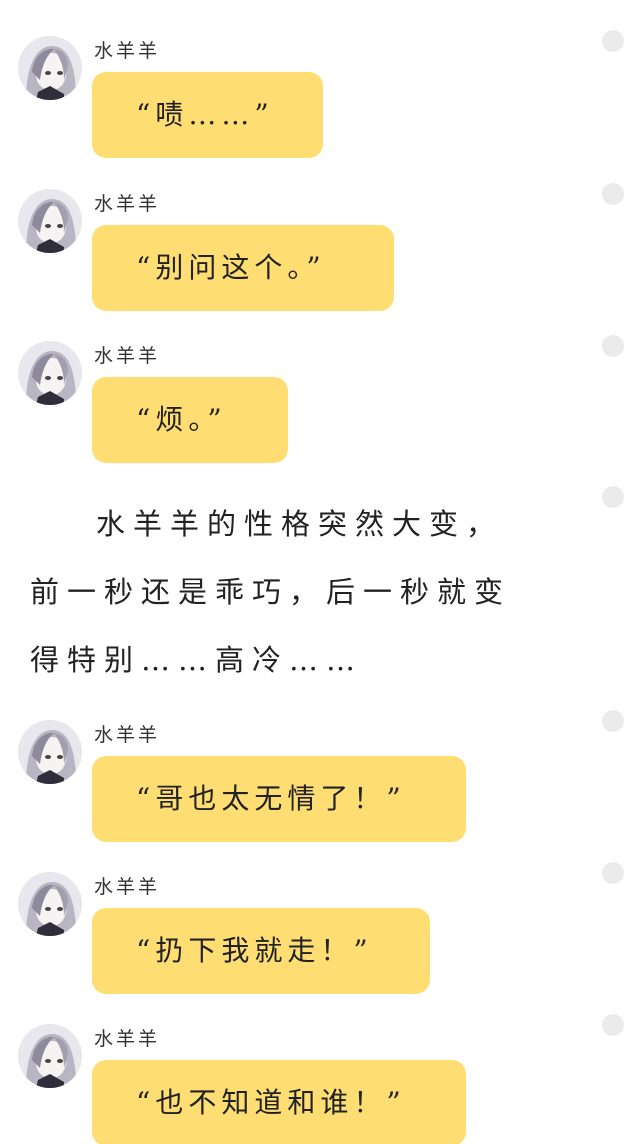 Image resolution: width=640 pixels, height=1144 pixels. What do you see at coordinates (207, 115) in the screenshot?
I see `message-bubble: “啧……”` at bounding box center [207, 115].